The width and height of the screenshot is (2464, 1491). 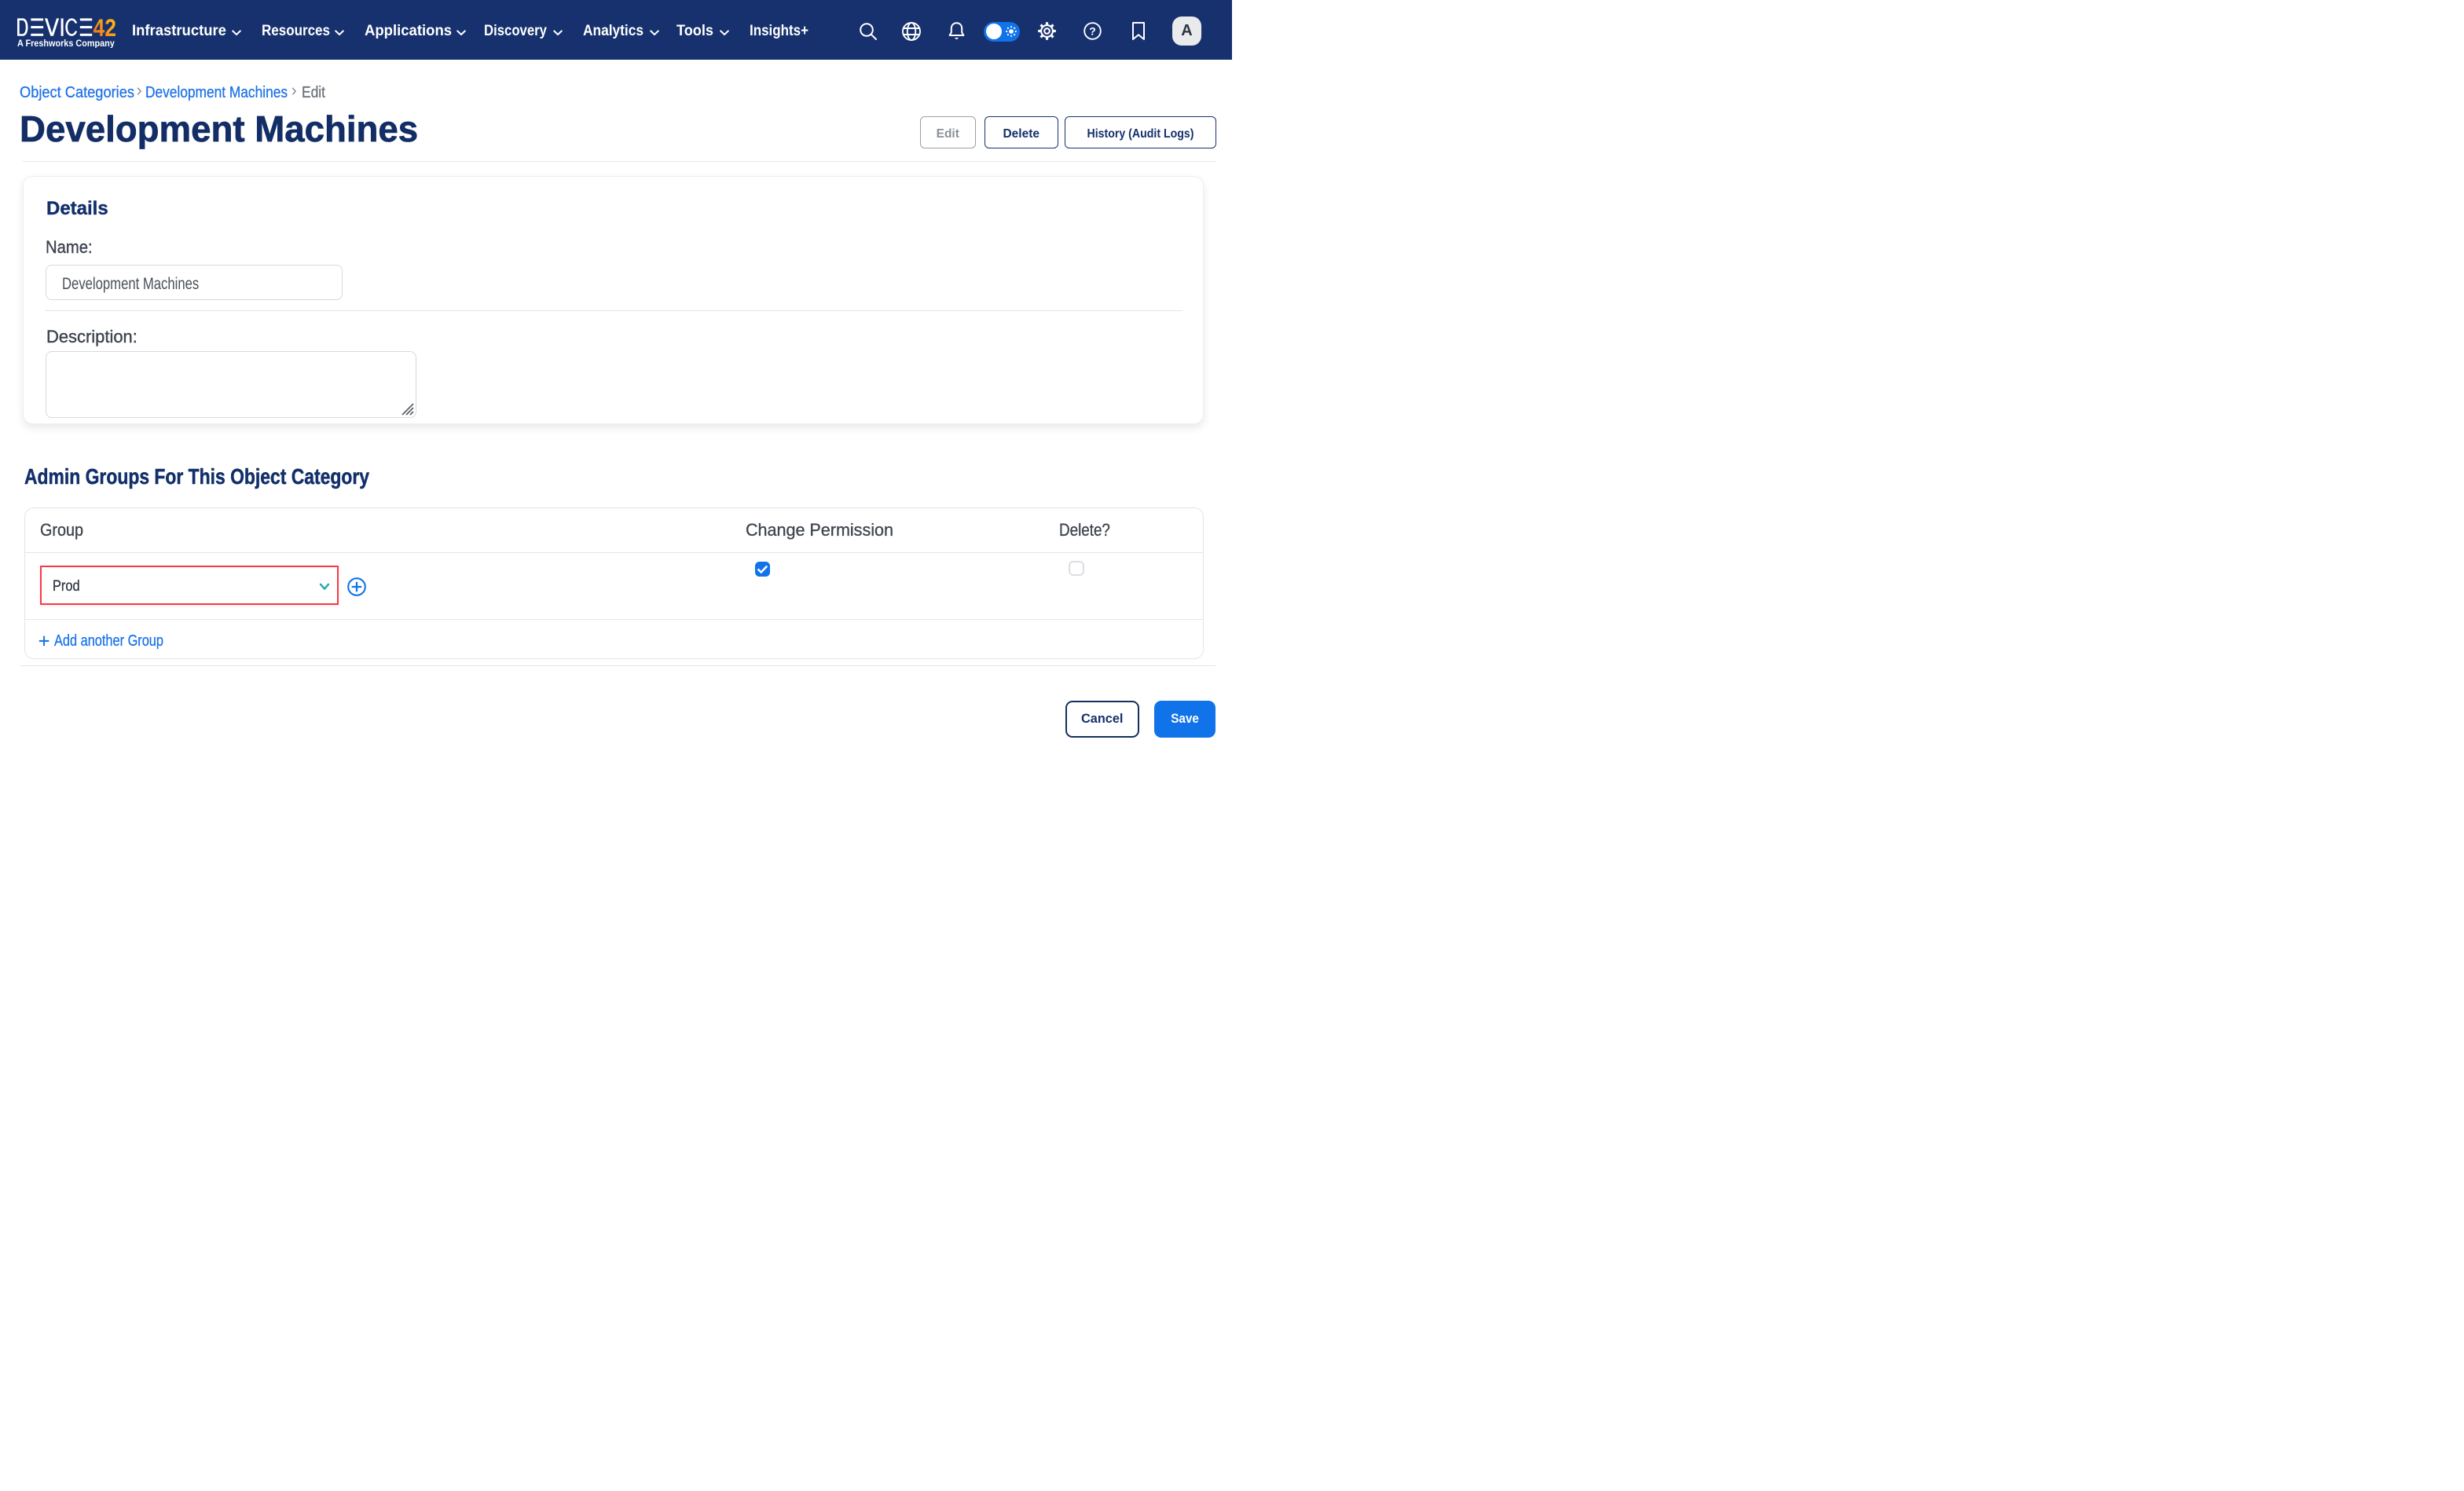 What do you see at coordinates (104, 29) in the screenshot?
I see `svg-text: 42` at bounding box center [104, 29].